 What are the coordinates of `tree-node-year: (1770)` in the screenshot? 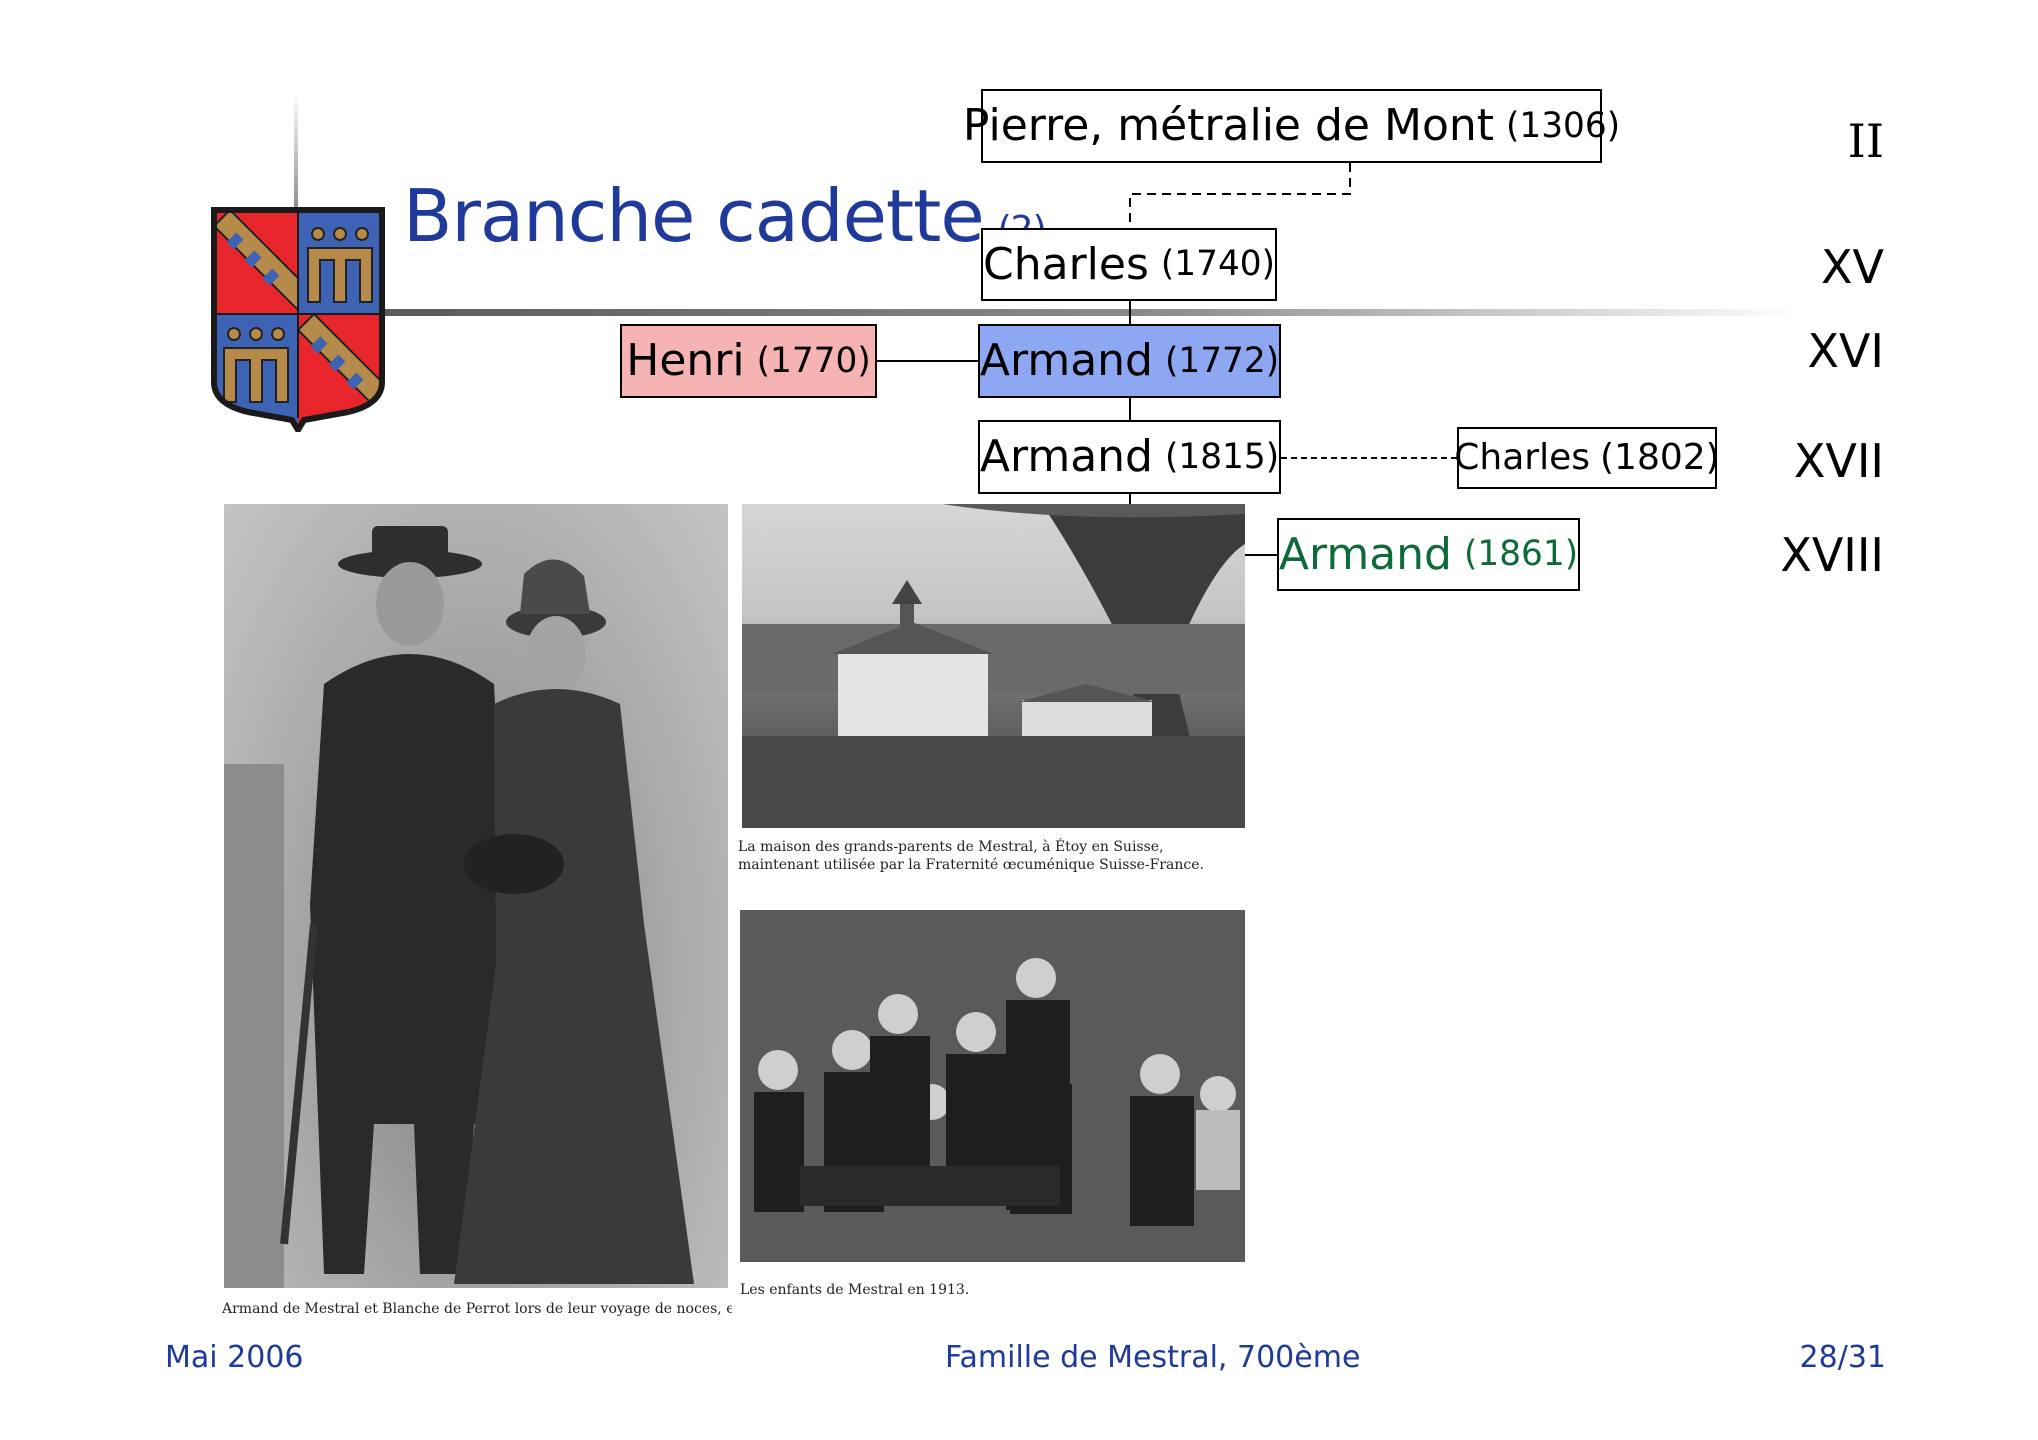 It's located at (813, 360).